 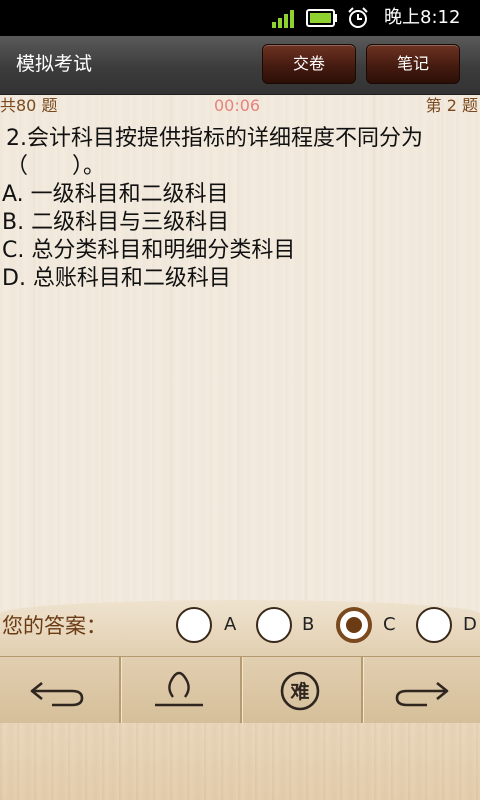 I want to click on notes-button: 笔记, so click(x=413, y=64).